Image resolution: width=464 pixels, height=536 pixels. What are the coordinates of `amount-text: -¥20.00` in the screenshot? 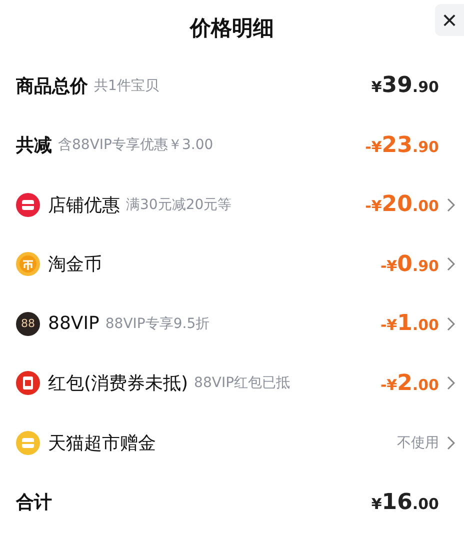 It's located at (402, 205).